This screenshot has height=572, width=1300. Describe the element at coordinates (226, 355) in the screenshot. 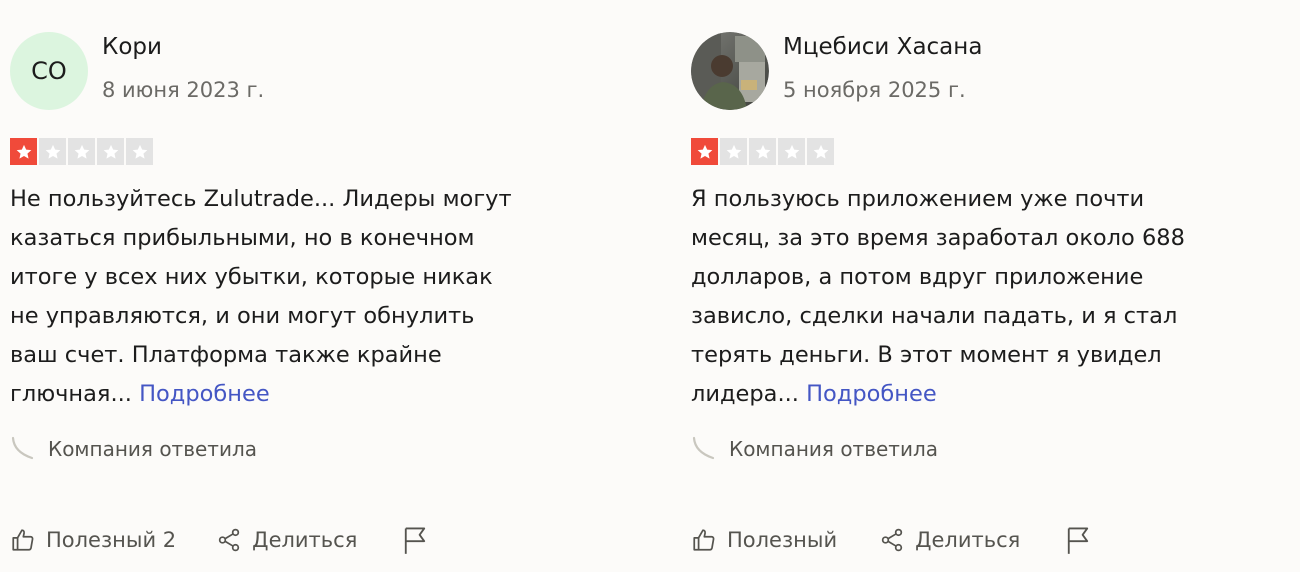

I see `review-text-line: ваш счет. Платформа также крайне` at that location.